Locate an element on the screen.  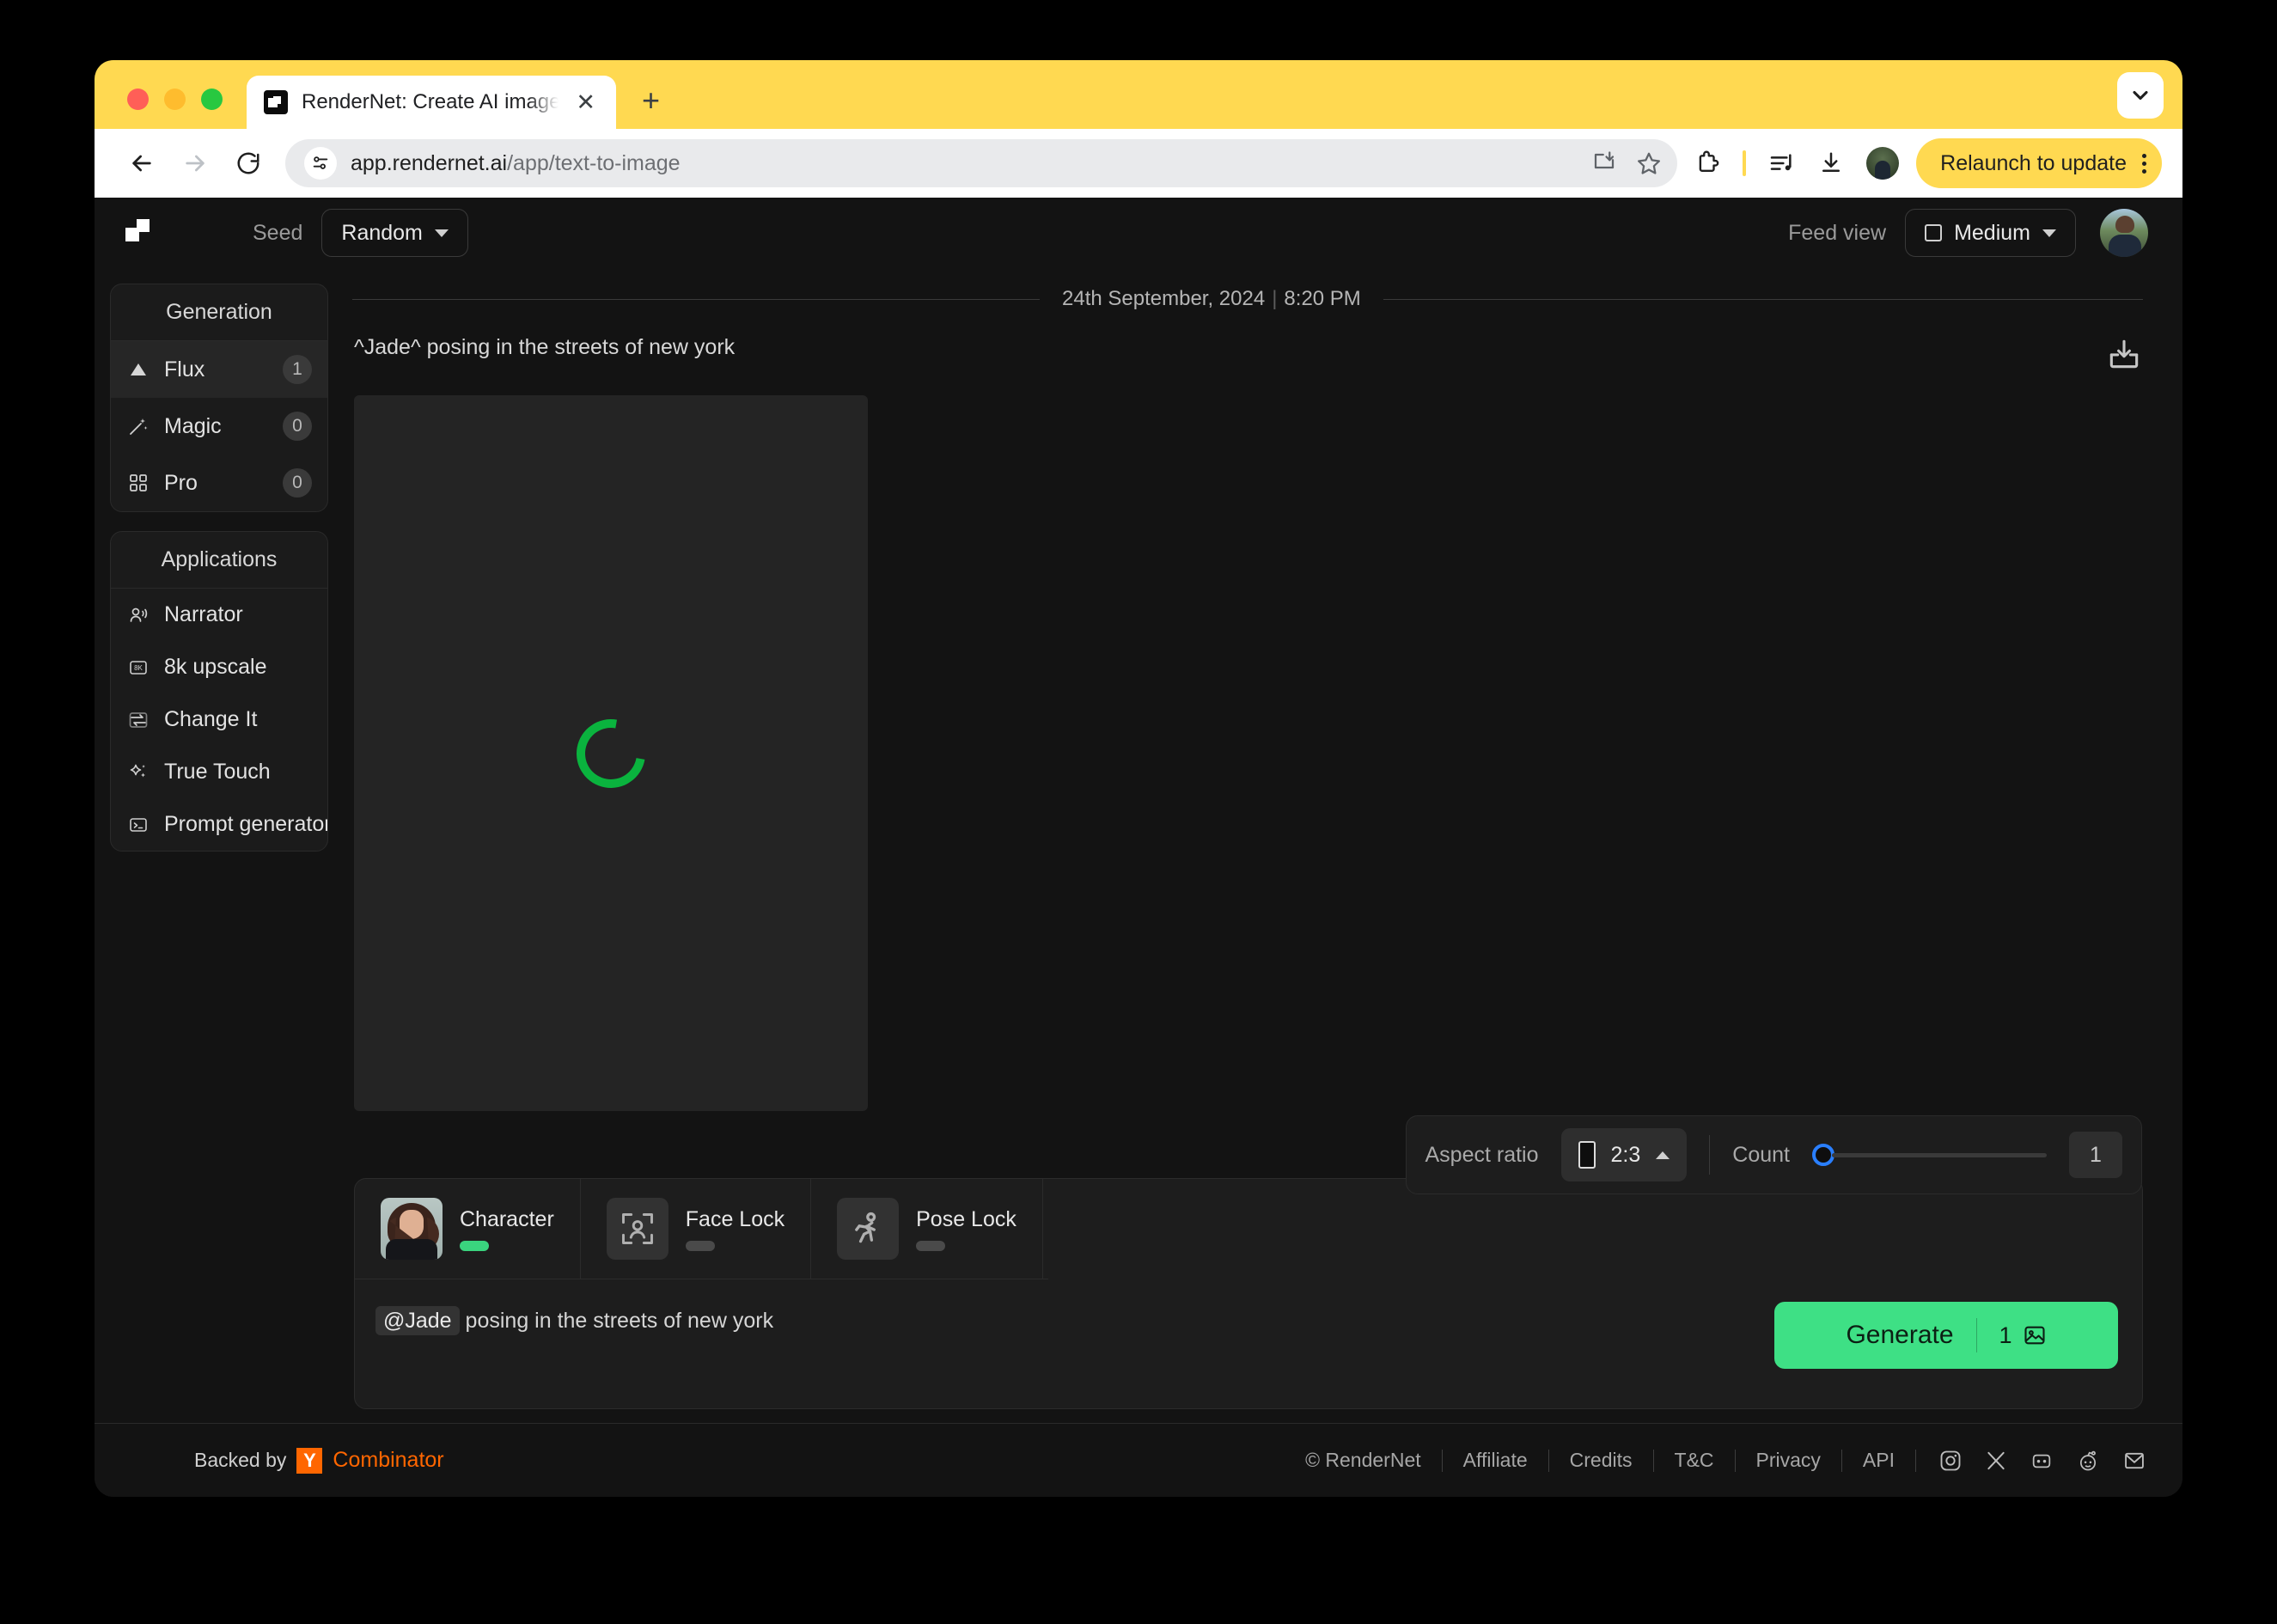
character-toggle is located at coordinates (475, 1245).